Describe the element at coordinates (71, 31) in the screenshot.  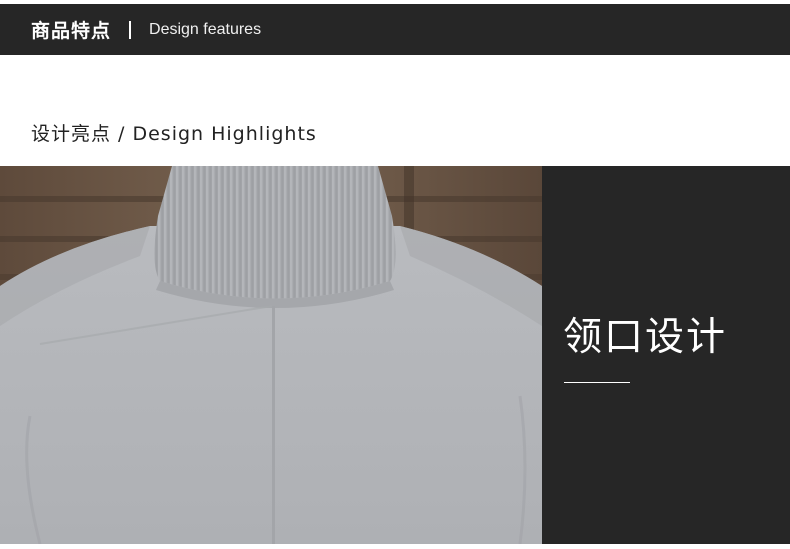
I see `header-title-cn: 商品特点` at that location.